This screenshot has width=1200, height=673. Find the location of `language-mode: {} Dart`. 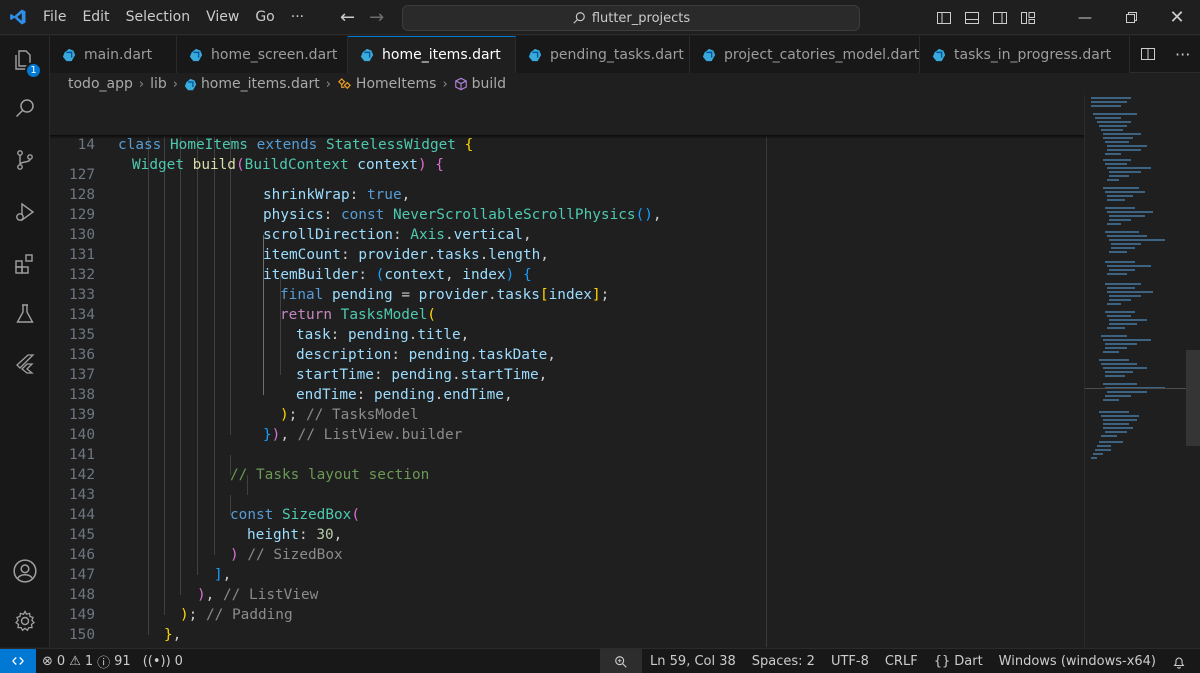

language-mode: {} Dart is located at coordinates (958, 661).